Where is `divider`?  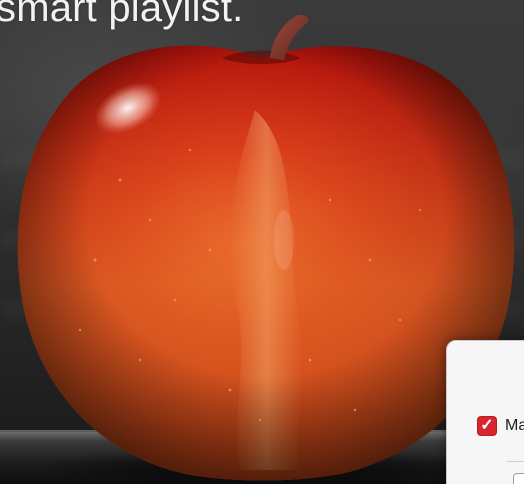 divider is located at coordinates (515, 461).